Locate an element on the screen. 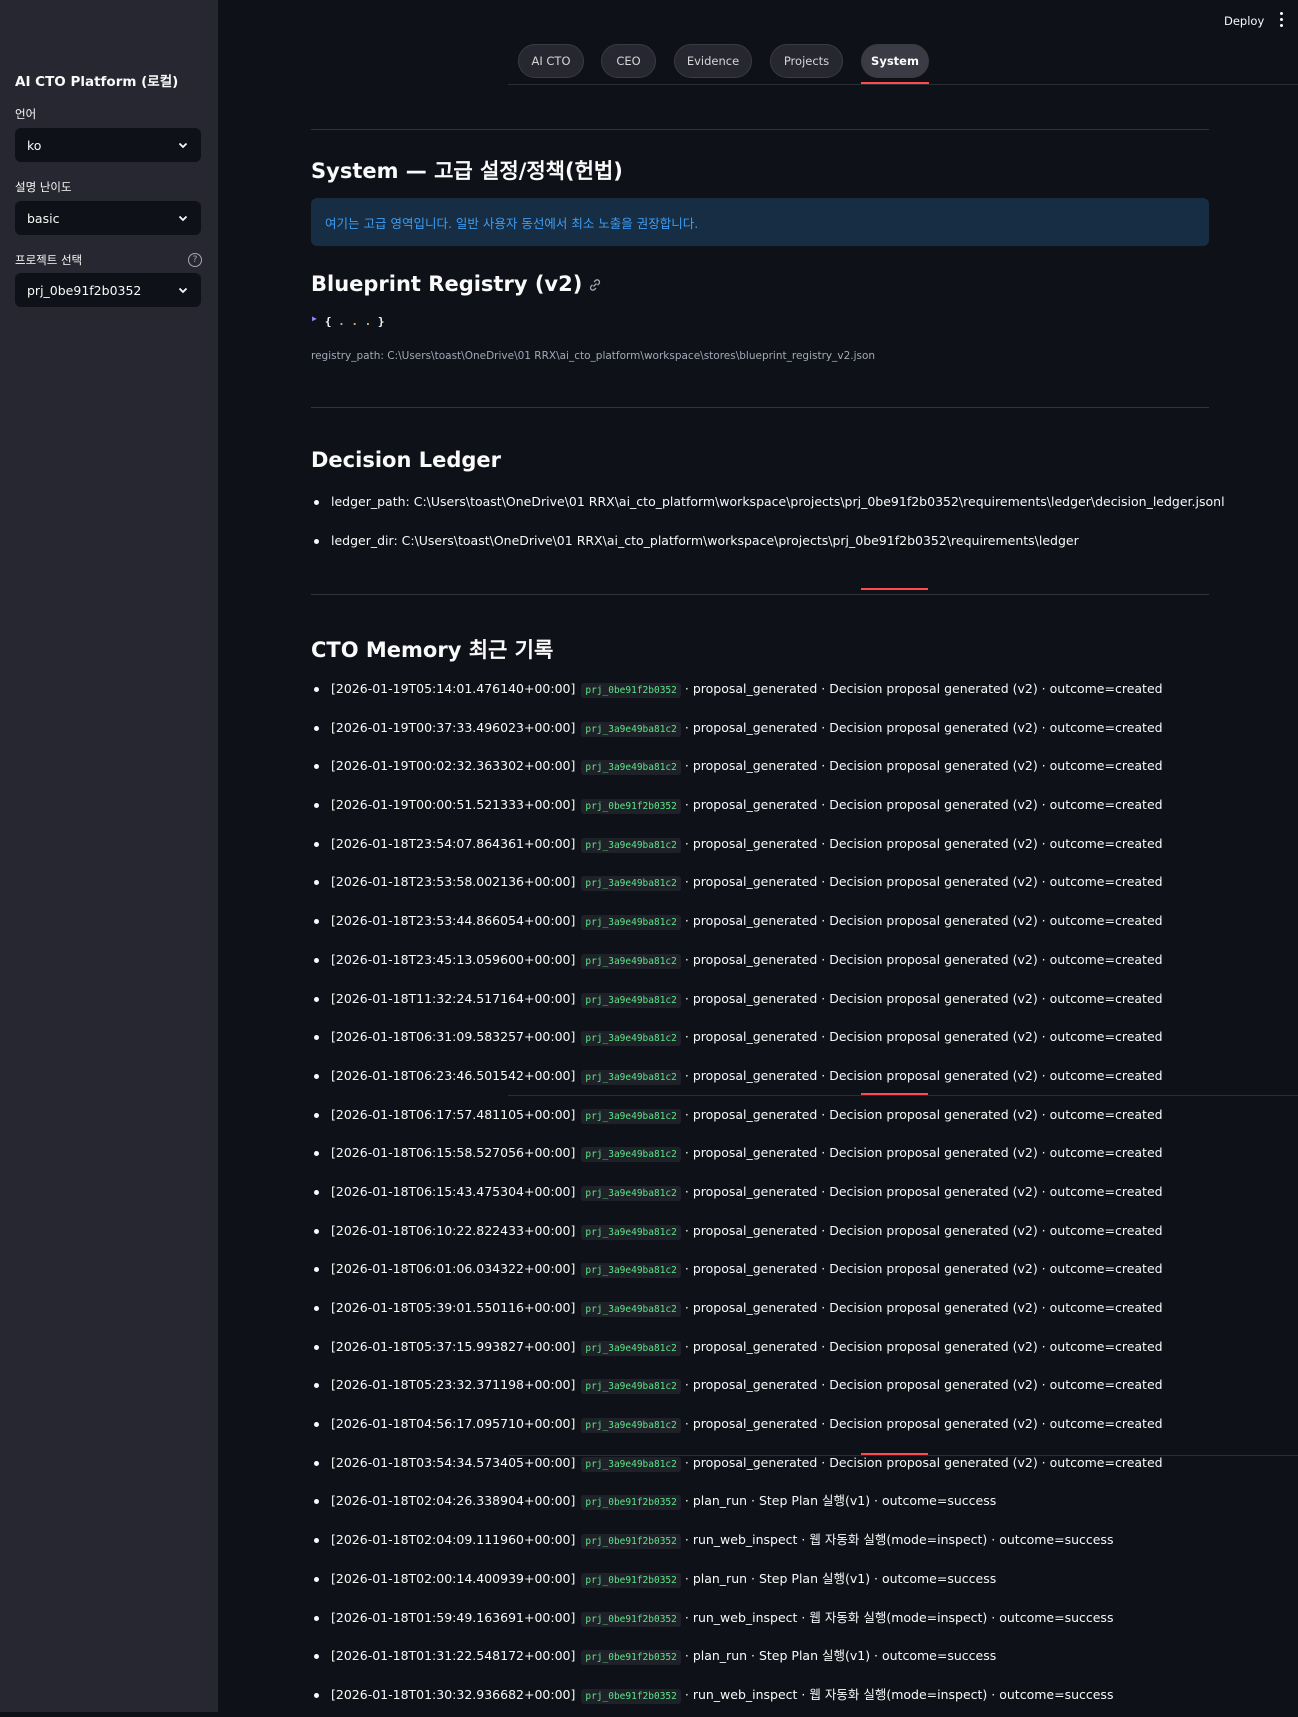  tab-indicator-ghost is located at coordinates (894, 589).